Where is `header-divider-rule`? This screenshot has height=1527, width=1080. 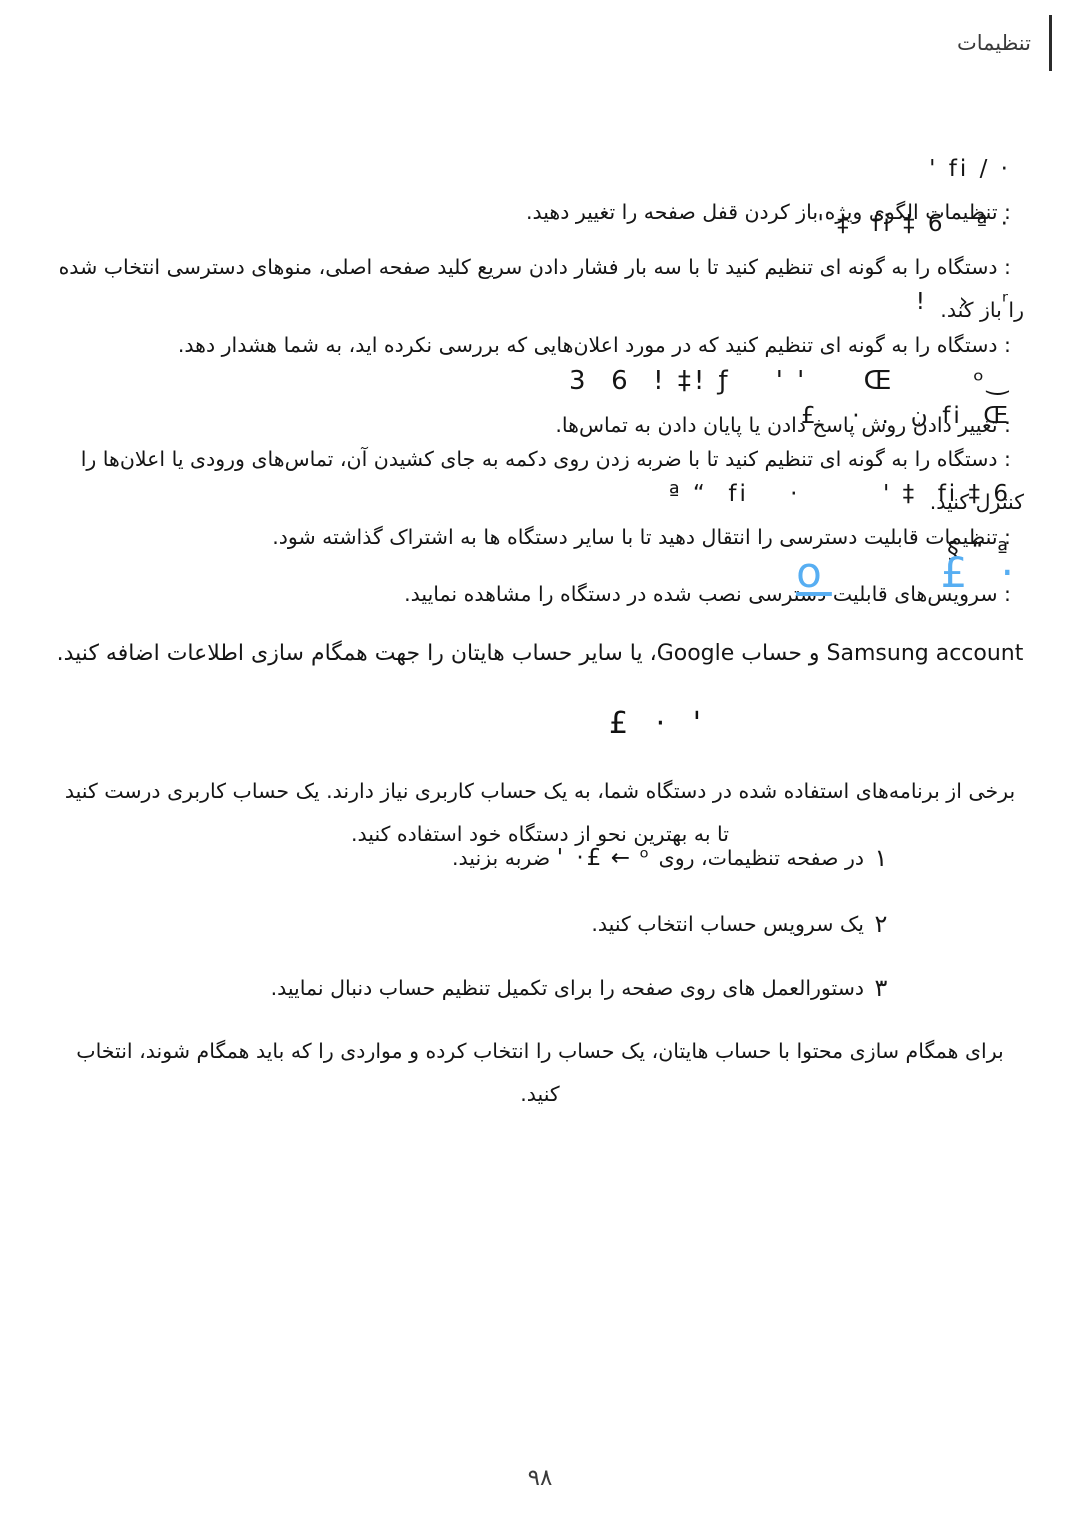 header-divider-rule is located at coordinates (1050, 43).